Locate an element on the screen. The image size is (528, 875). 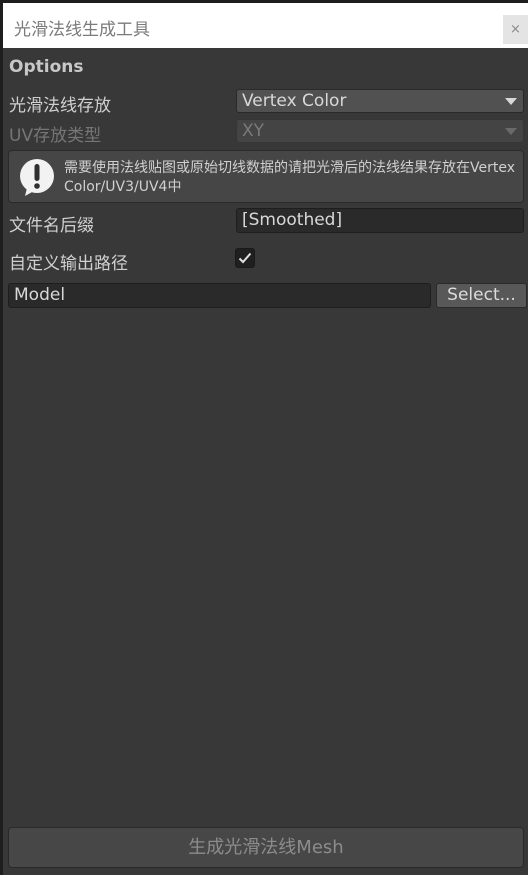
generate-mesh-button: 生成光滑法线Mesh is located at coordinates (266, 847).